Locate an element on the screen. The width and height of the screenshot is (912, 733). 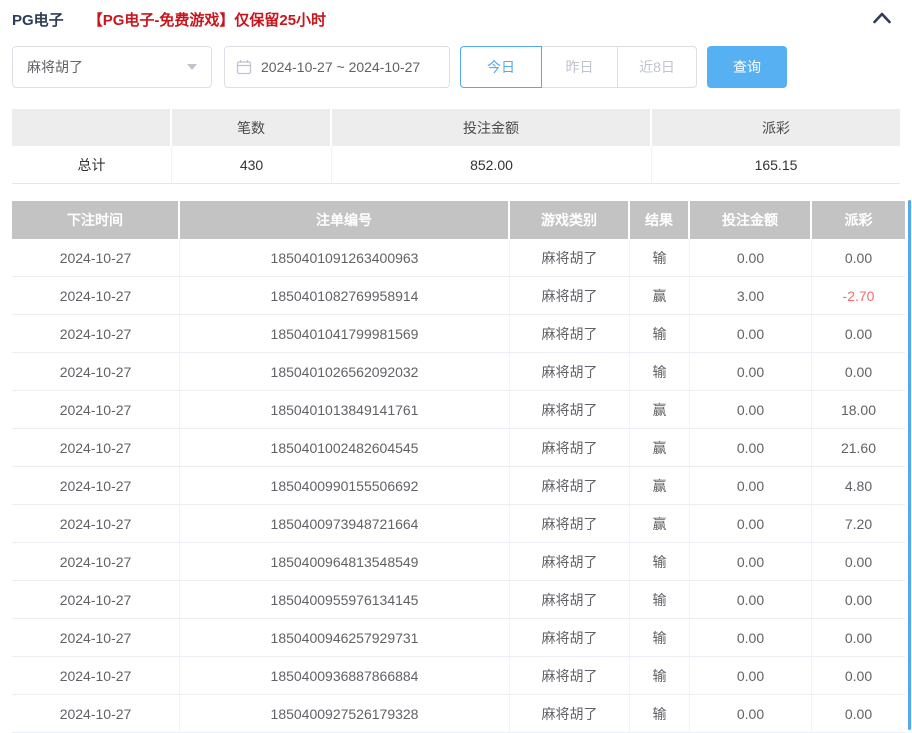
cell-payout: 18.00 is located at coordinates (858, 410).